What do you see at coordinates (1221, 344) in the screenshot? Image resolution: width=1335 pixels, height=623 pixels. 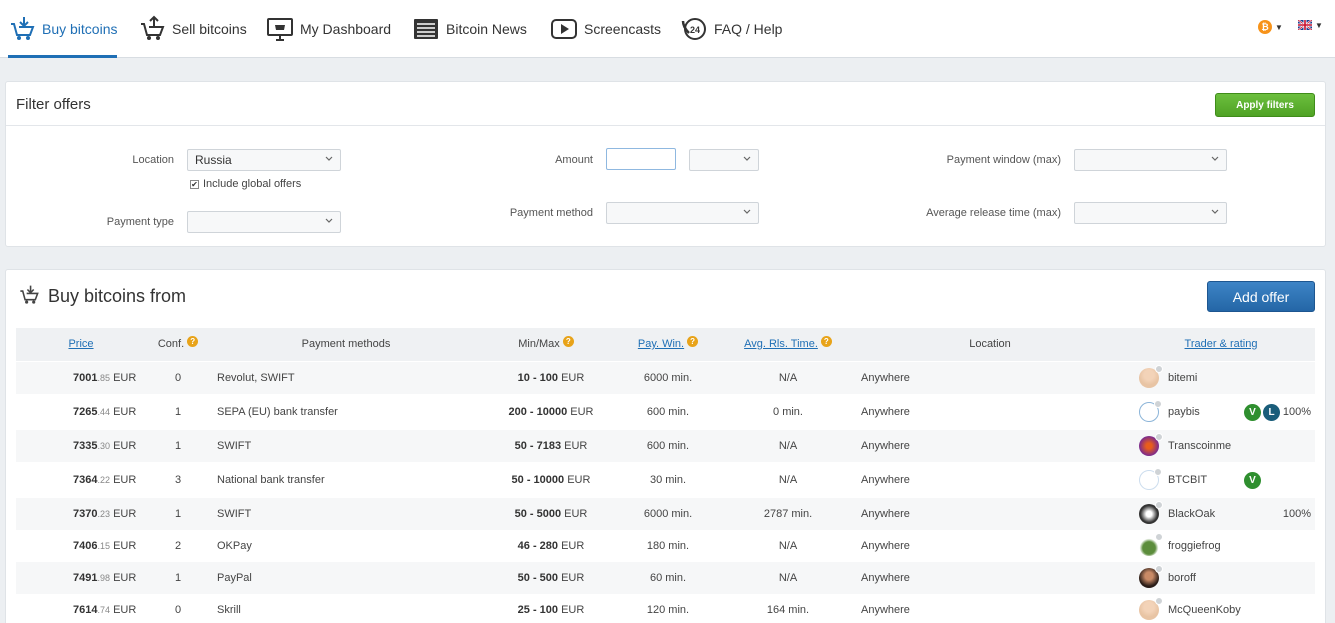 I see `sort-trader-rating-link: Trader & rating` at bounding box center [1221, 344].